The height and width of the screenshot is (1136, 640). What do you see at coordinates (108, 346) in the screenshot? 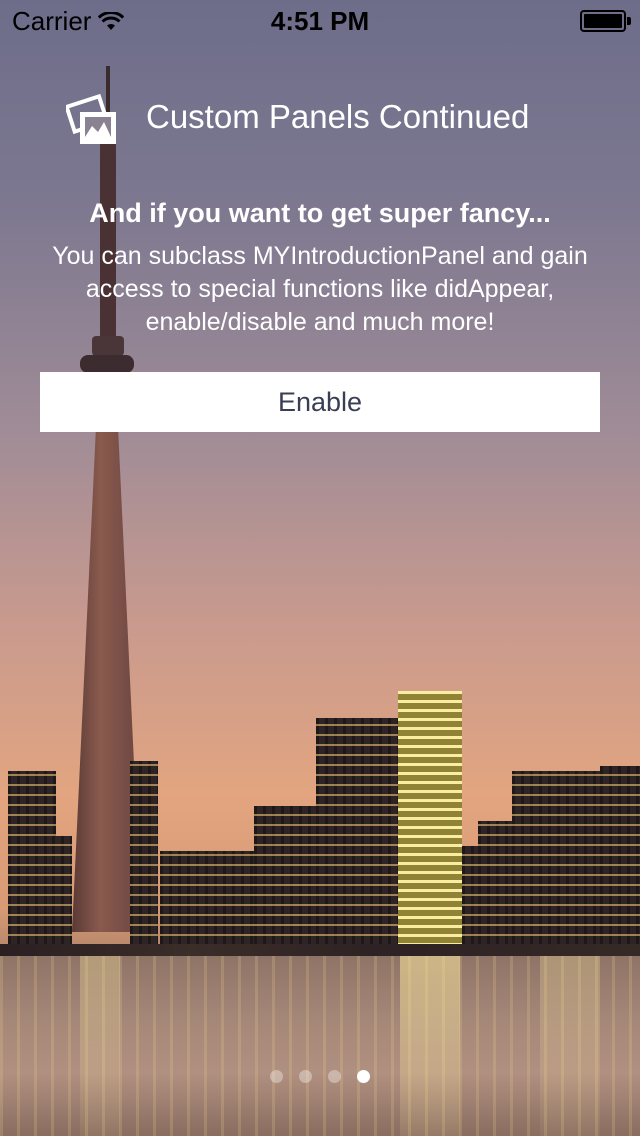
I see `tower-skypod` at bounding box center [108, 346].